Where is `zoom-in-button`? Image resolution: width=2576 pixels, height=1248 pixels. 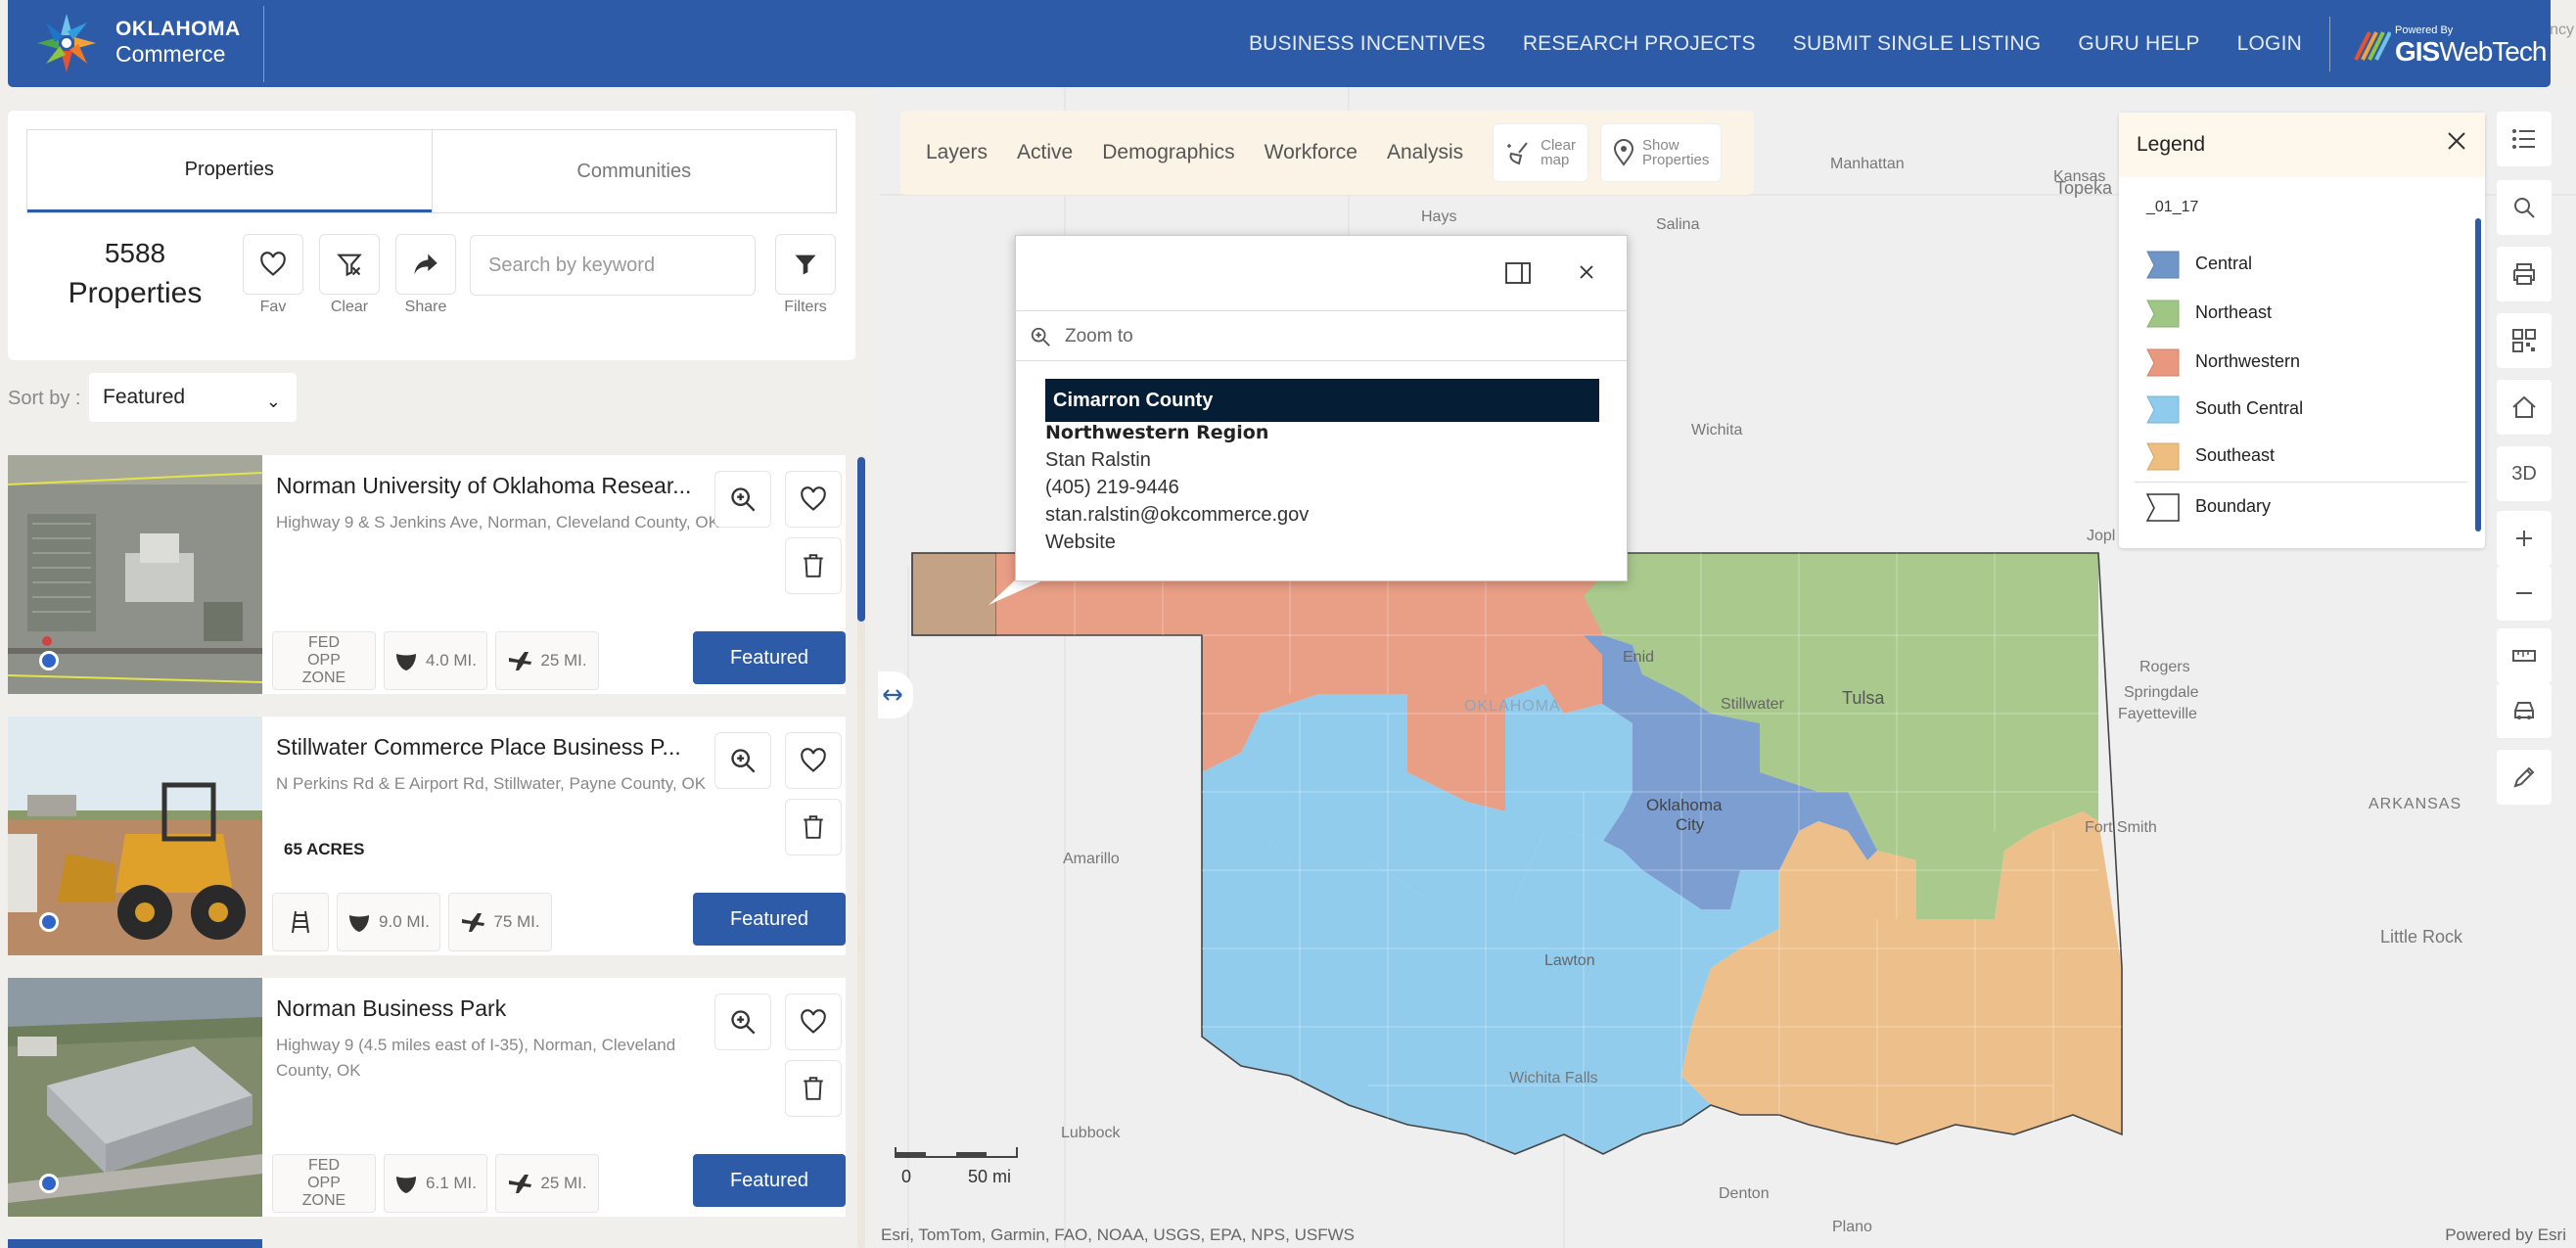 zoom-in-button is located at coordinates (2524, 538).